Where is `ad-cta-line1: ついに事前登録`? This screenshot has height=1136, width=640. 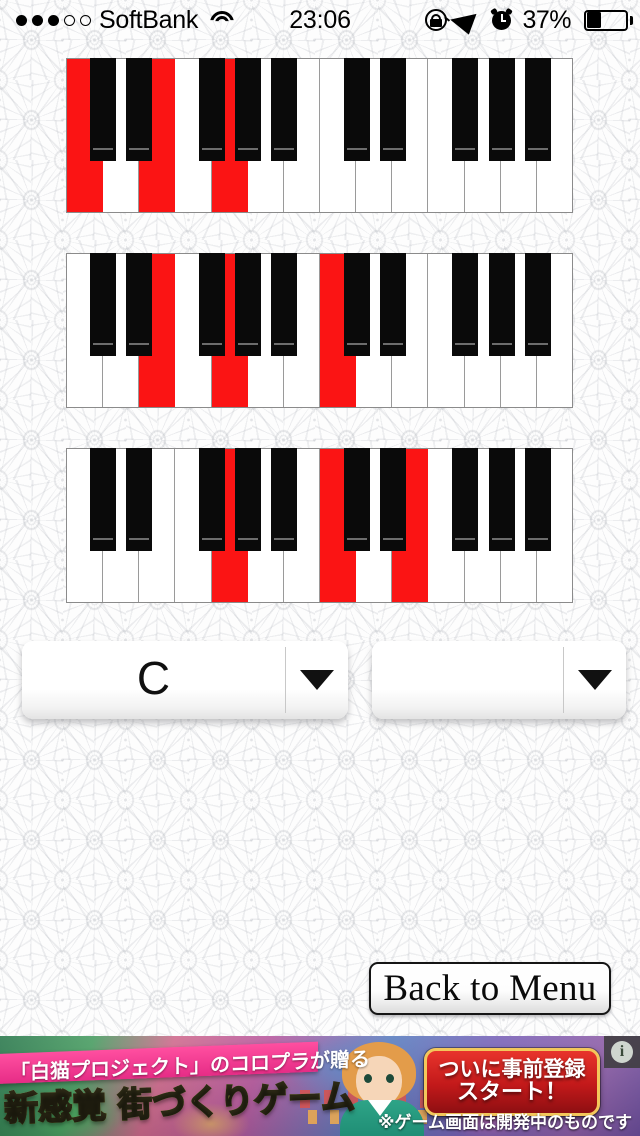 ad-cta-line1: ついに事前登録 is located at coordinates (512, 1068).